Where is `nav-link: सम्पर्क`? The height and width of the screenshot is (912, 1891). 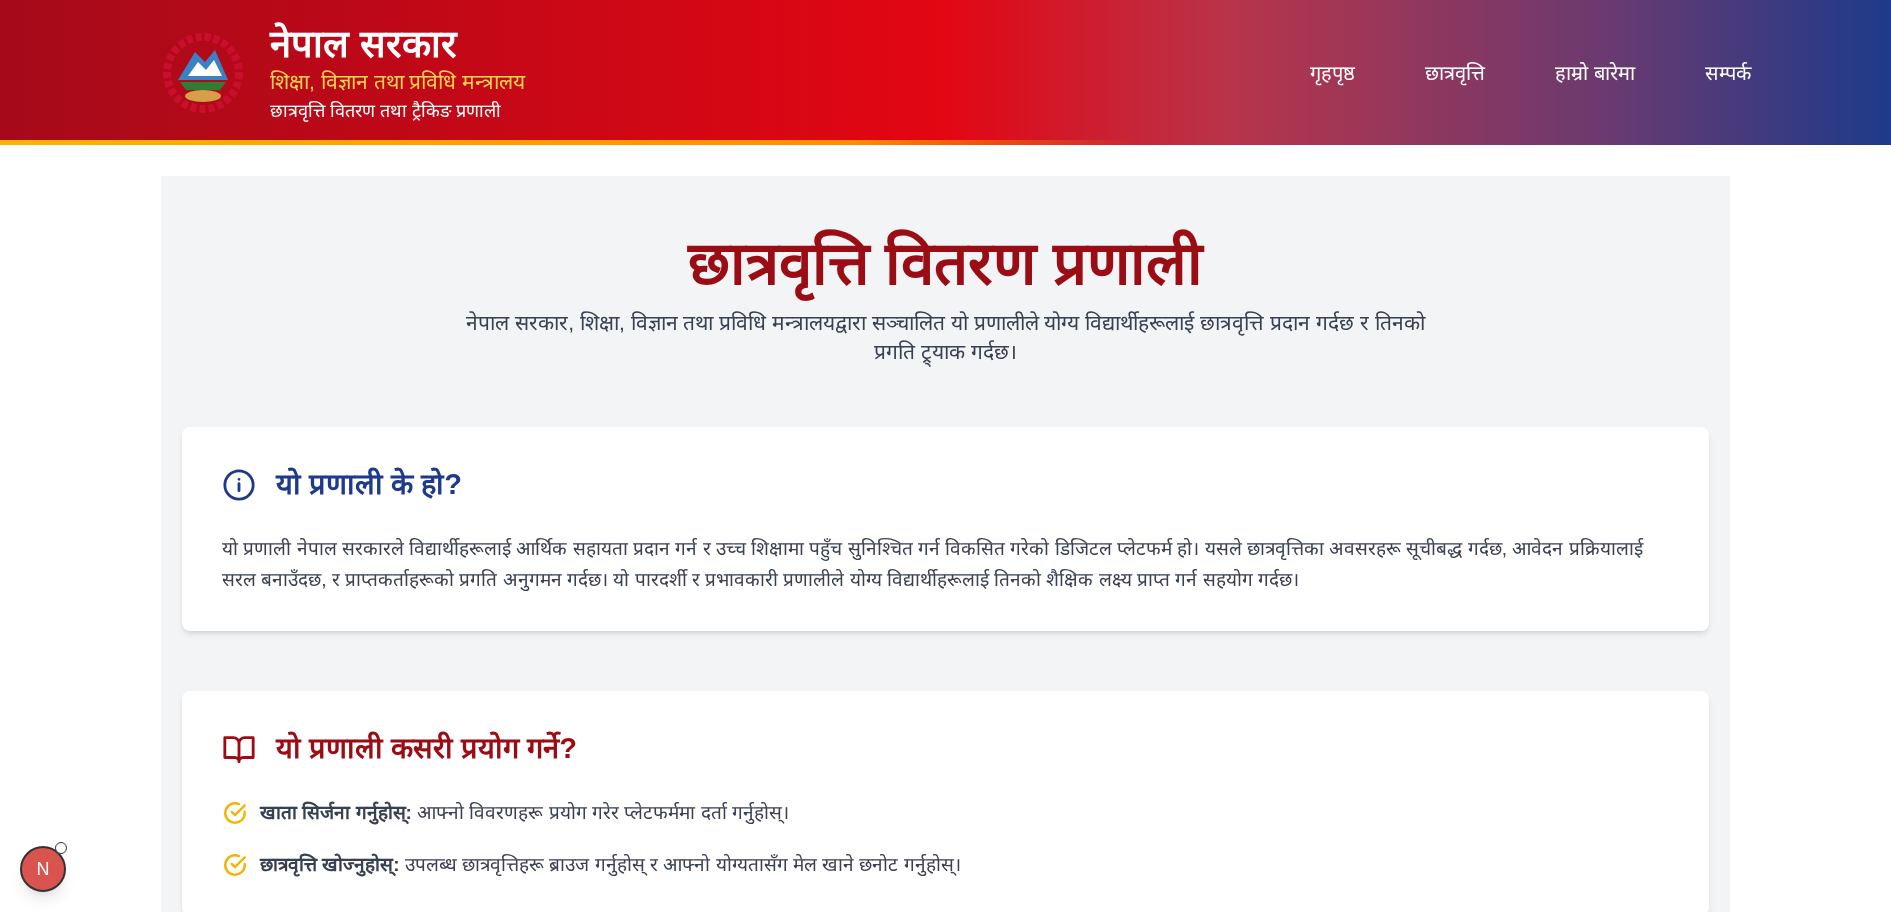 nav-link: सम्पर्क is located at coordinates (1728, 72).